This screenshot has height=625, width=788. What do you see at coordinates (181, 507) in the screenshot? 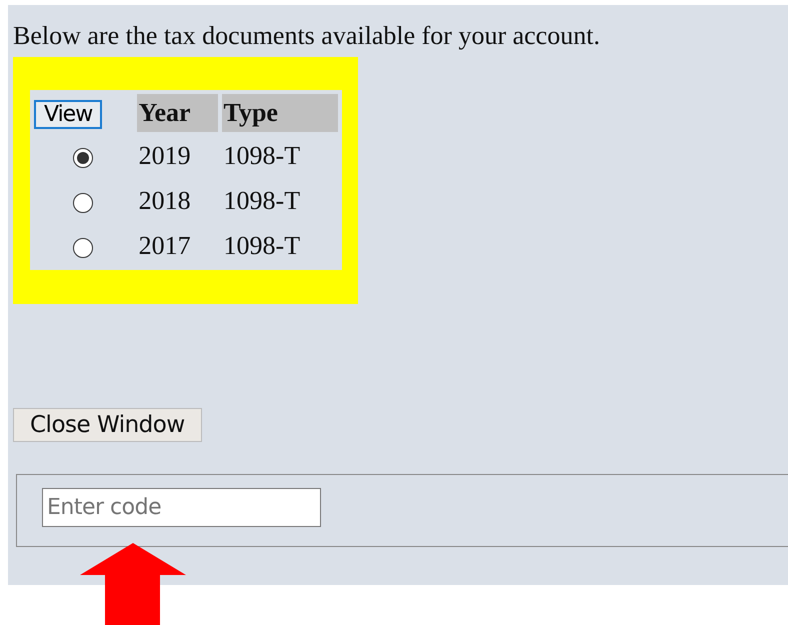
I see `code-input-field: Enter code` at bounding box center [181, 507].